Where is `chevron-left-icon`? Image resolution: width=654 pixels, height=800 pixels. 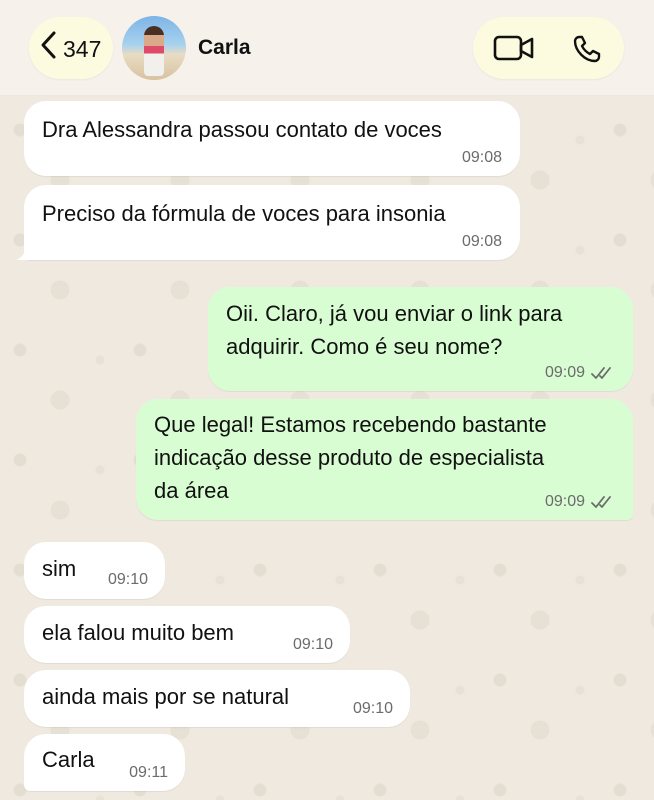 chevron-left-icon is located at coordinates (48, 49).